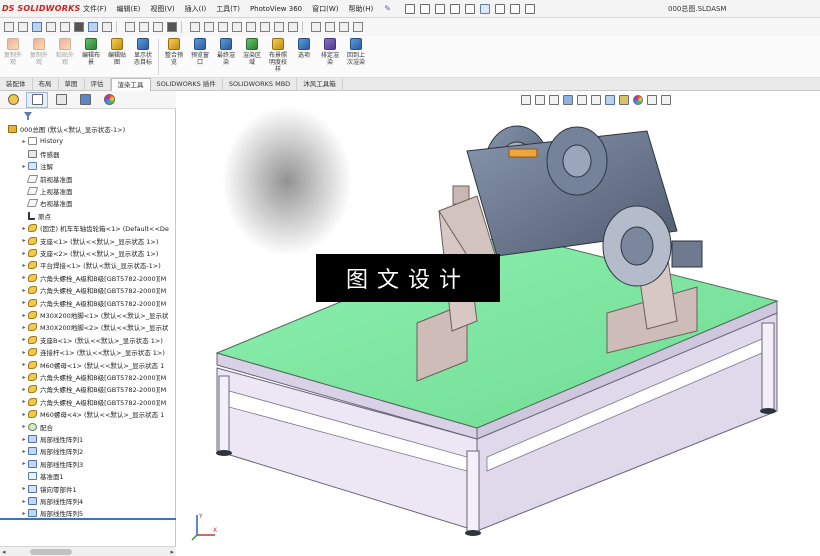  What do you see at coordinates (330, 57) in the screenshot?
I see `schedule-render-button: 排定渲 染` at bounding box center [330, 57].